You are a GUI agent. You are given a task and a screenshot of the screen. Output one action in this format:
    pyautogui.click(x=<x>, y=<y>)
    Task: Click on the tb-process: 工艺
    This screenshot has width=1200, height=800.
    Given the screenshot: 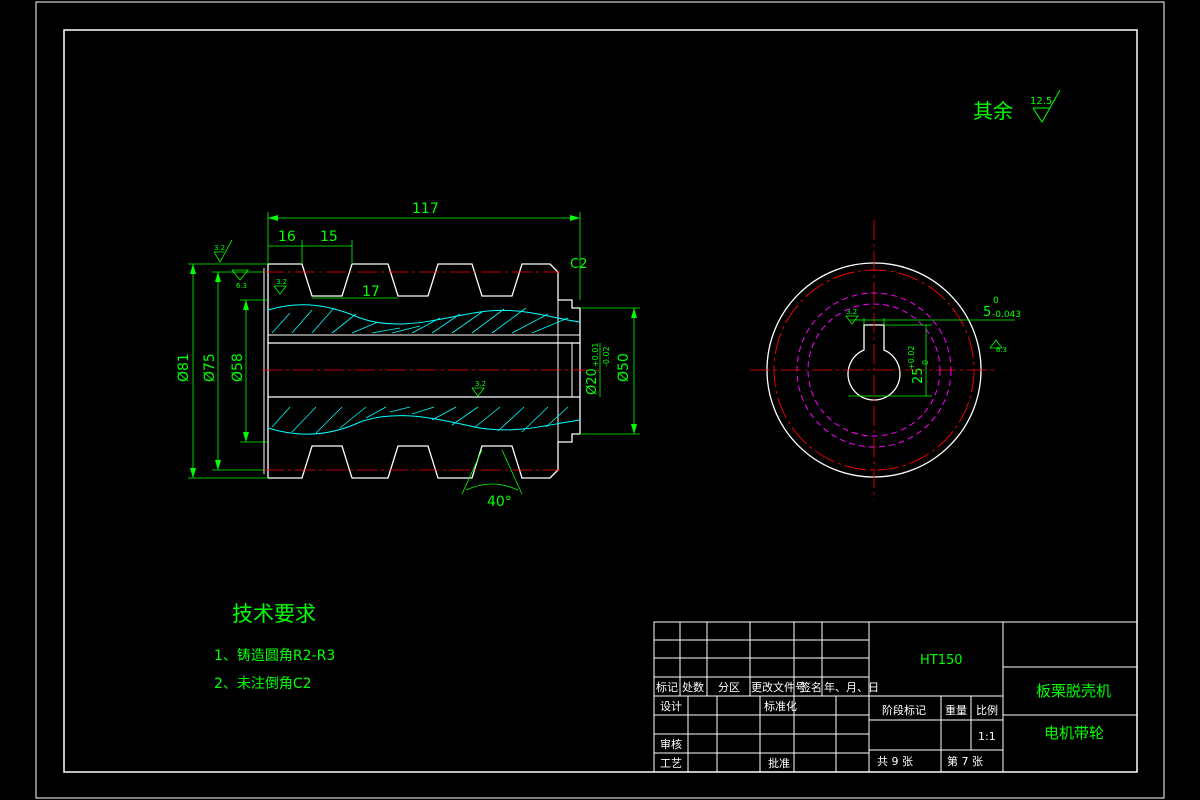 What is the action you would take?
    pyautogui.click(x=671, y=763)
    